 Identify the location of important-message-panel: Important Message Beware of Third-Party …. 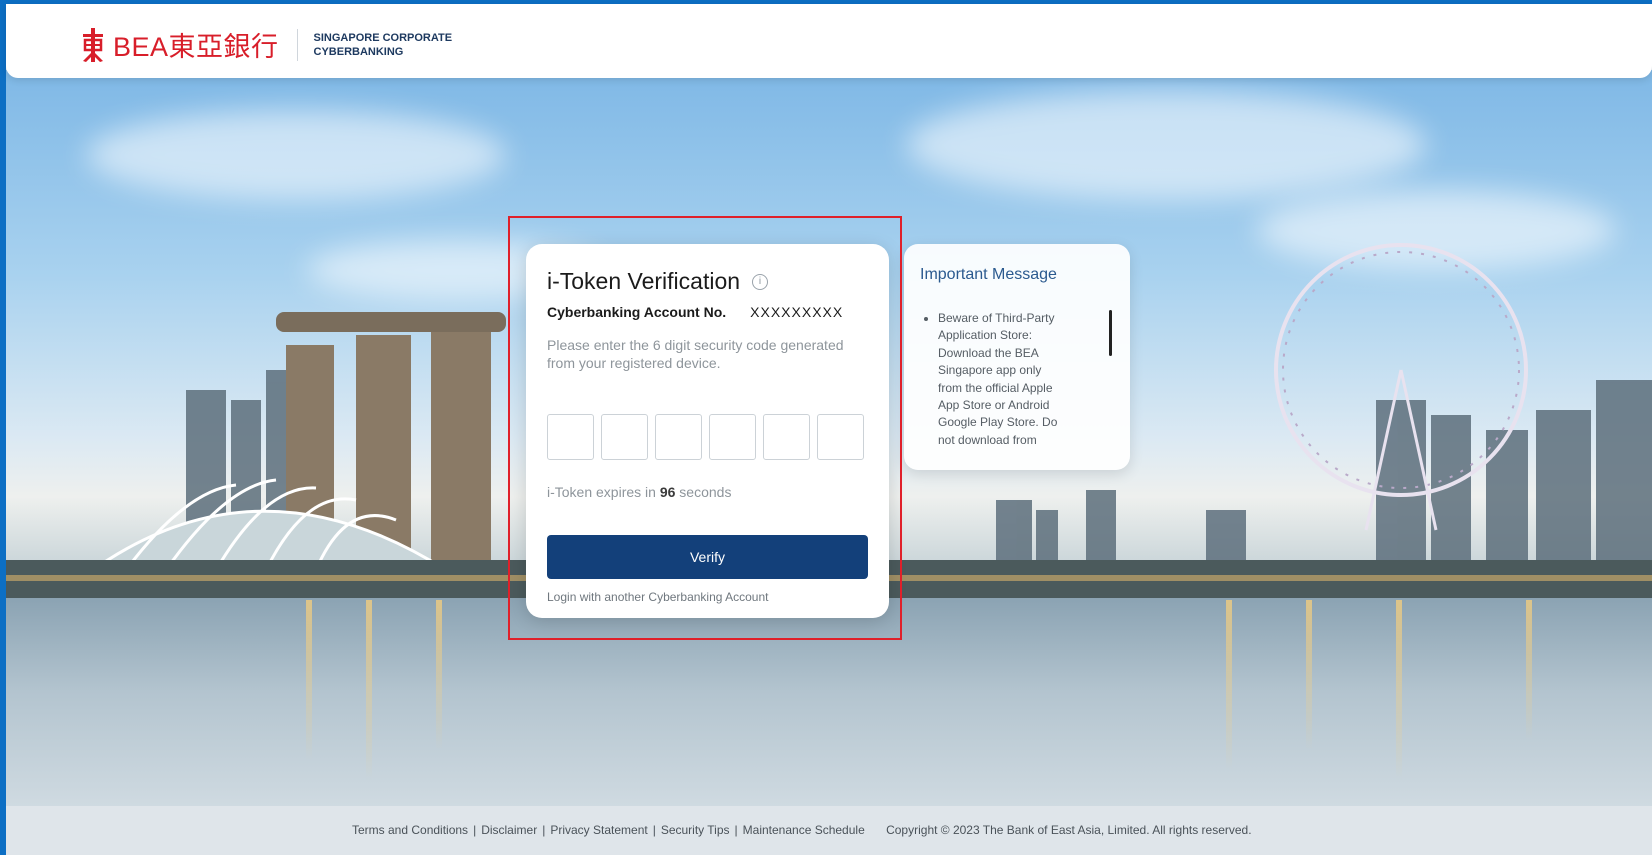
(1017, 357).